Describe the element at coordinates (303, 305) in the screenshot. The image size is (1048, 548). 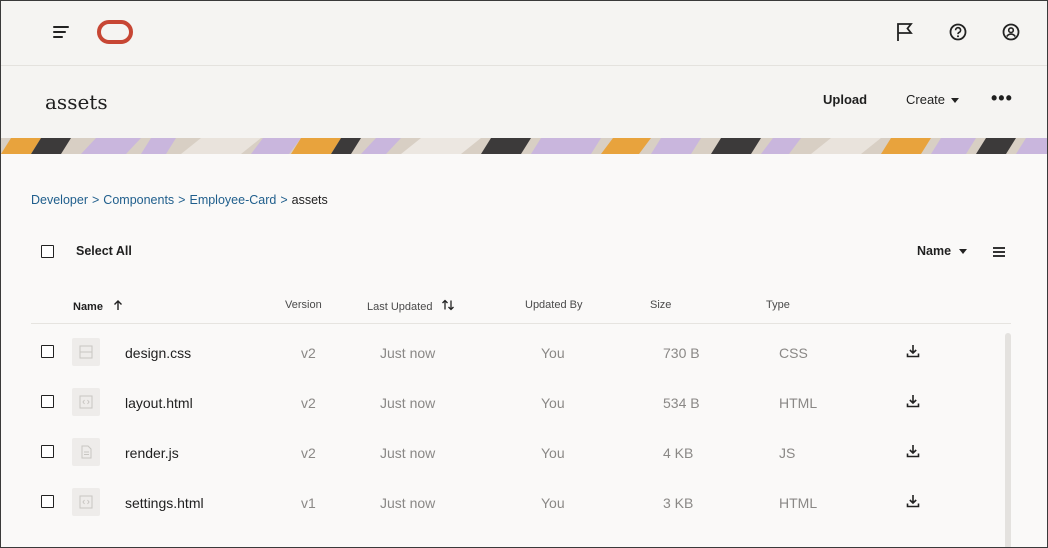
I see `column-header-version: Version` at that location.